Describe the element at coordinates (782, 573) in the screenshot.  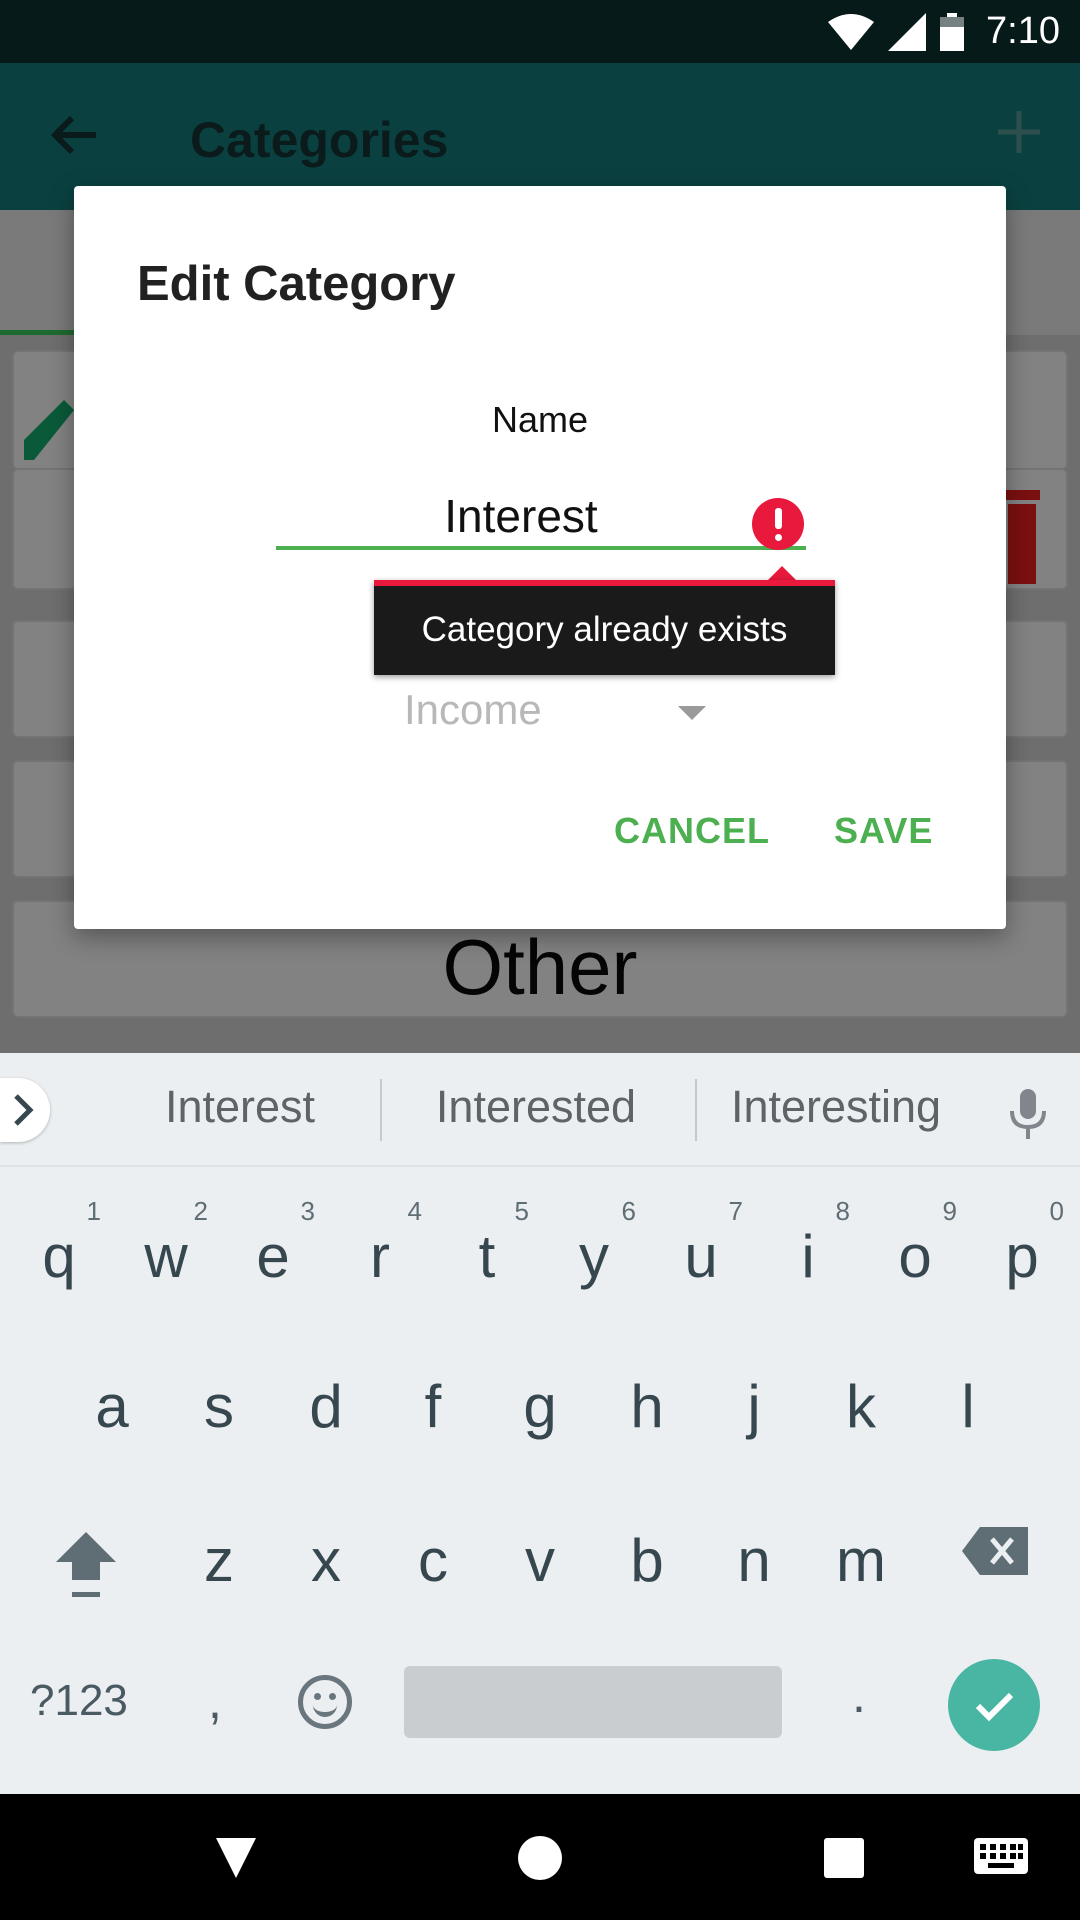
I see `tooltip-arrow` at that location.